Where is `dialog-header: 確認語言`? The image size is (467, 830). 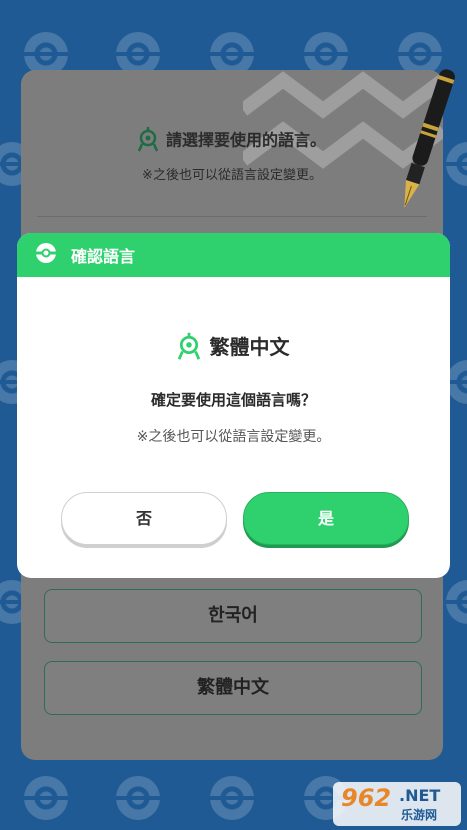 dialog-header: 確認語言 is located at coordinates (233, 255).